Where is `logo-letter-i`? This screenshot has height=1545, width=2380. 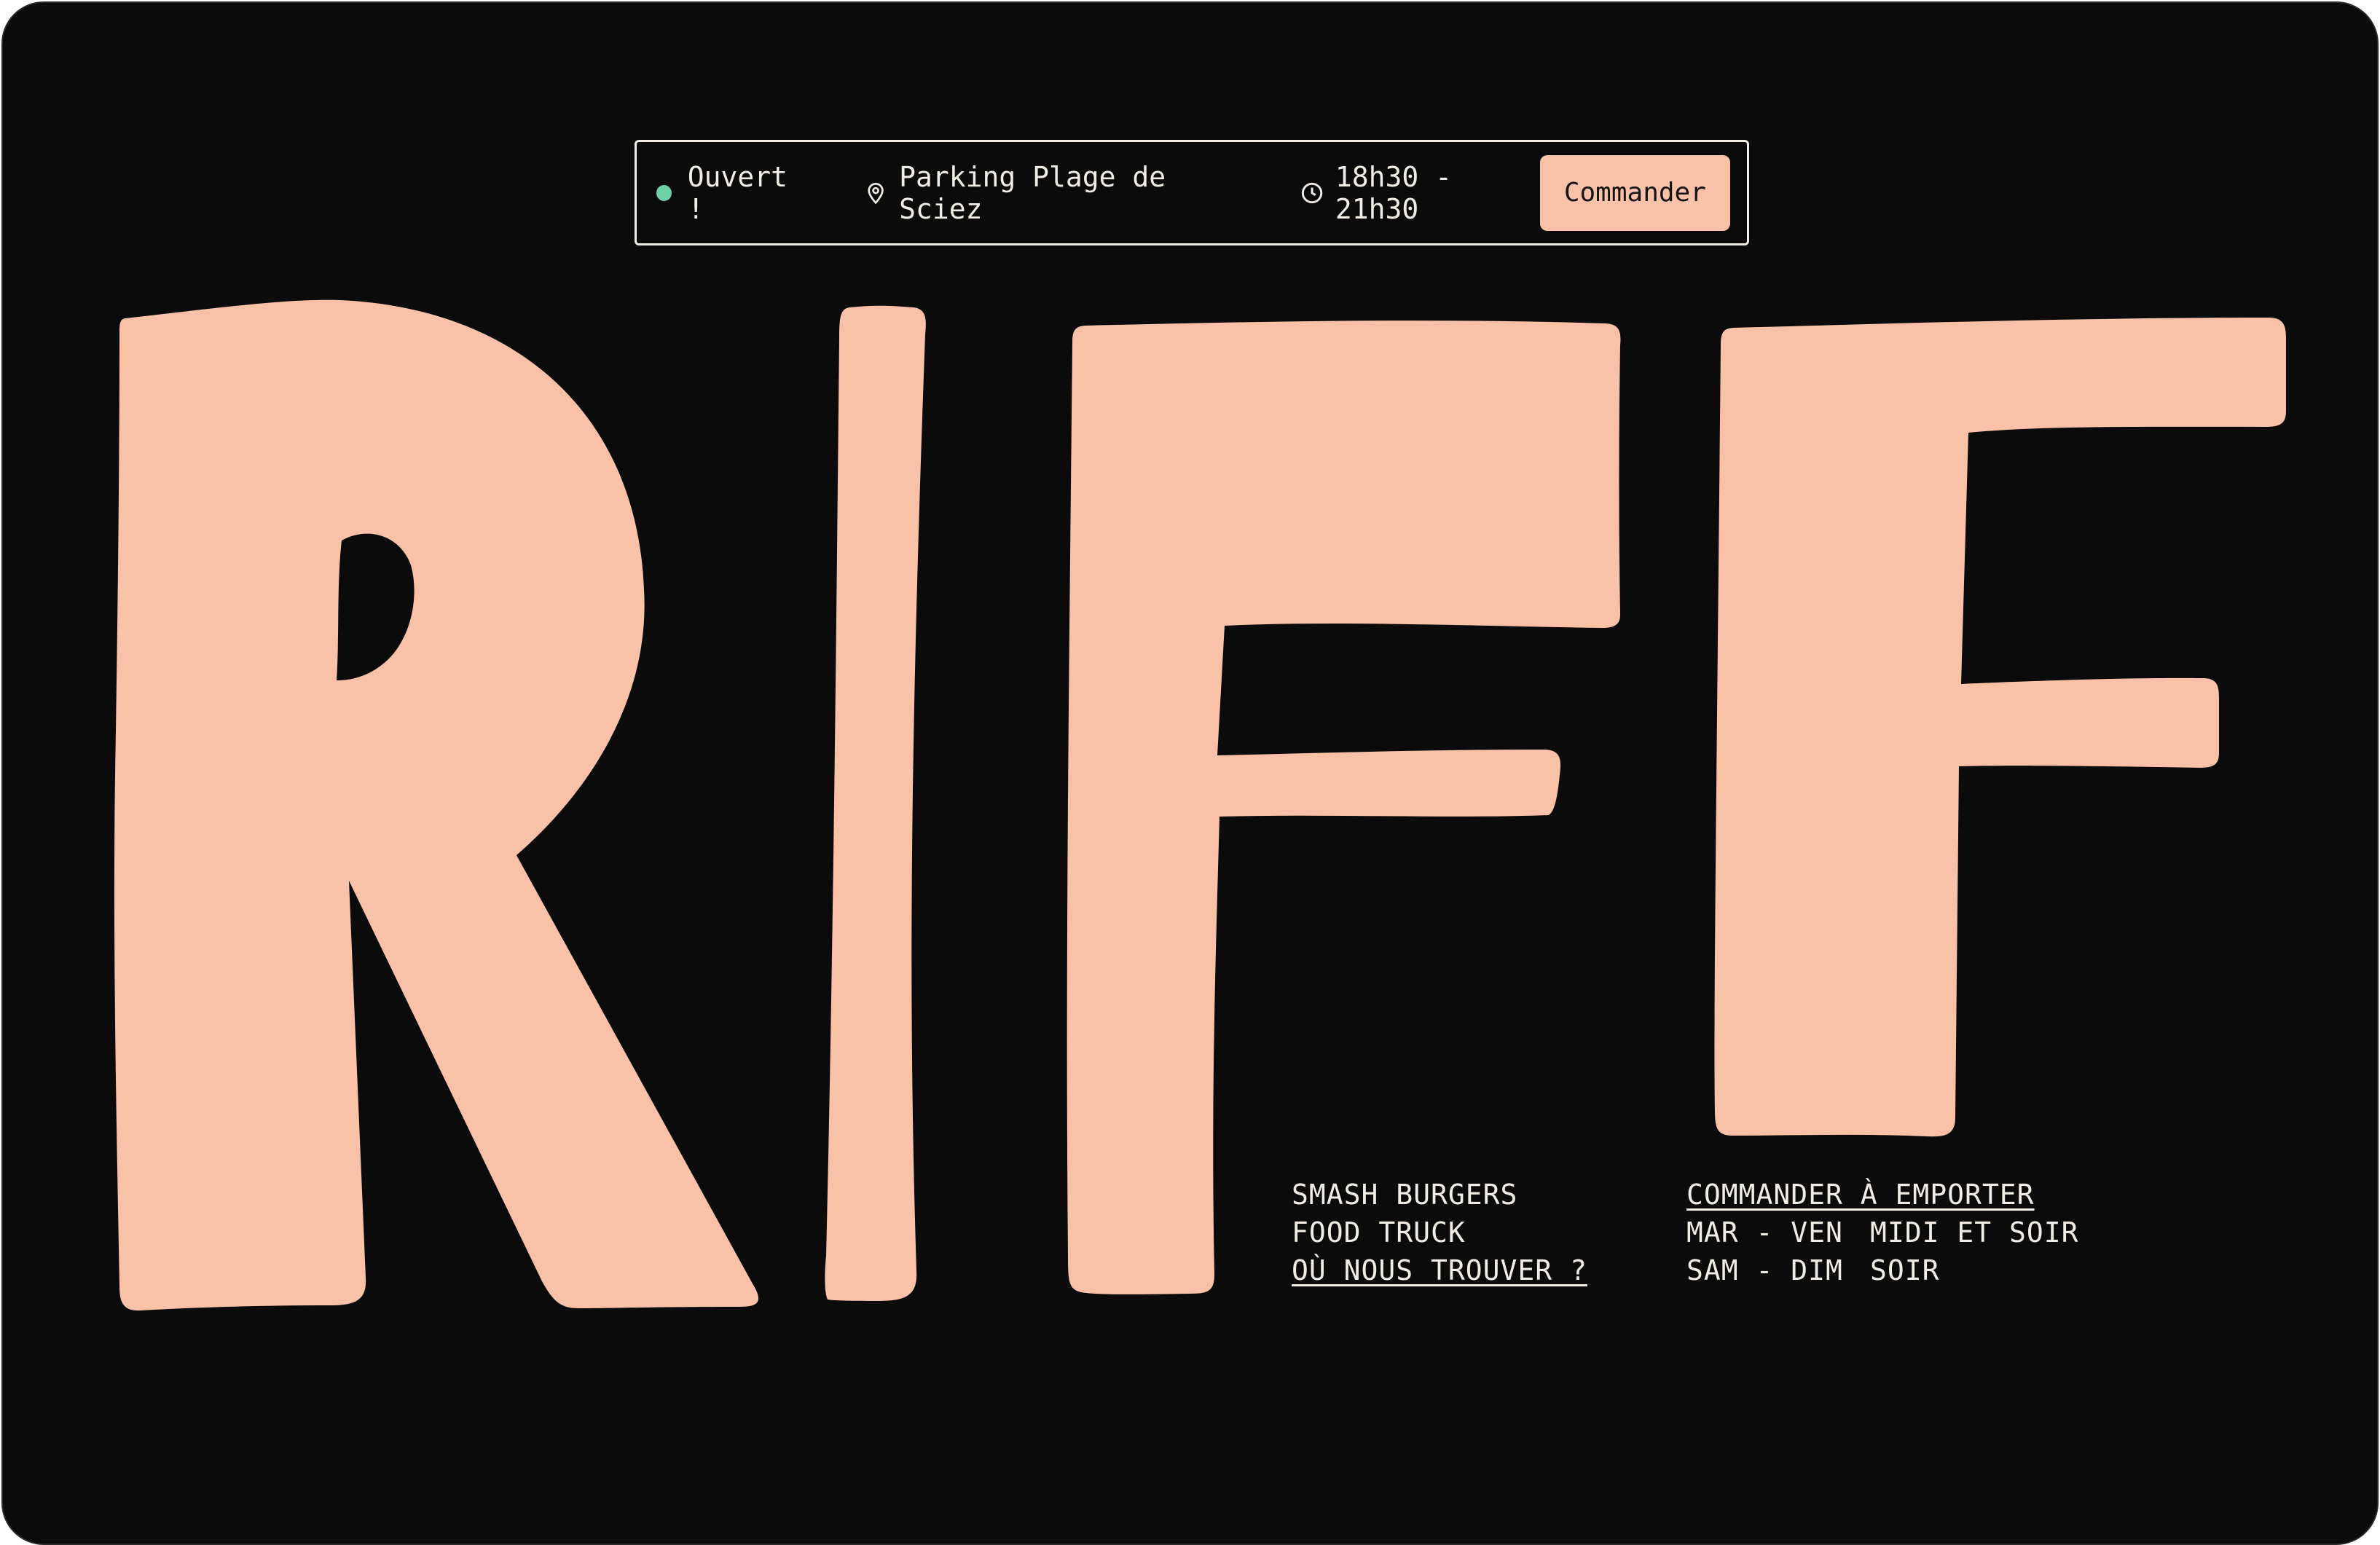
logo-letter-i is located at coordinates (876, 803).